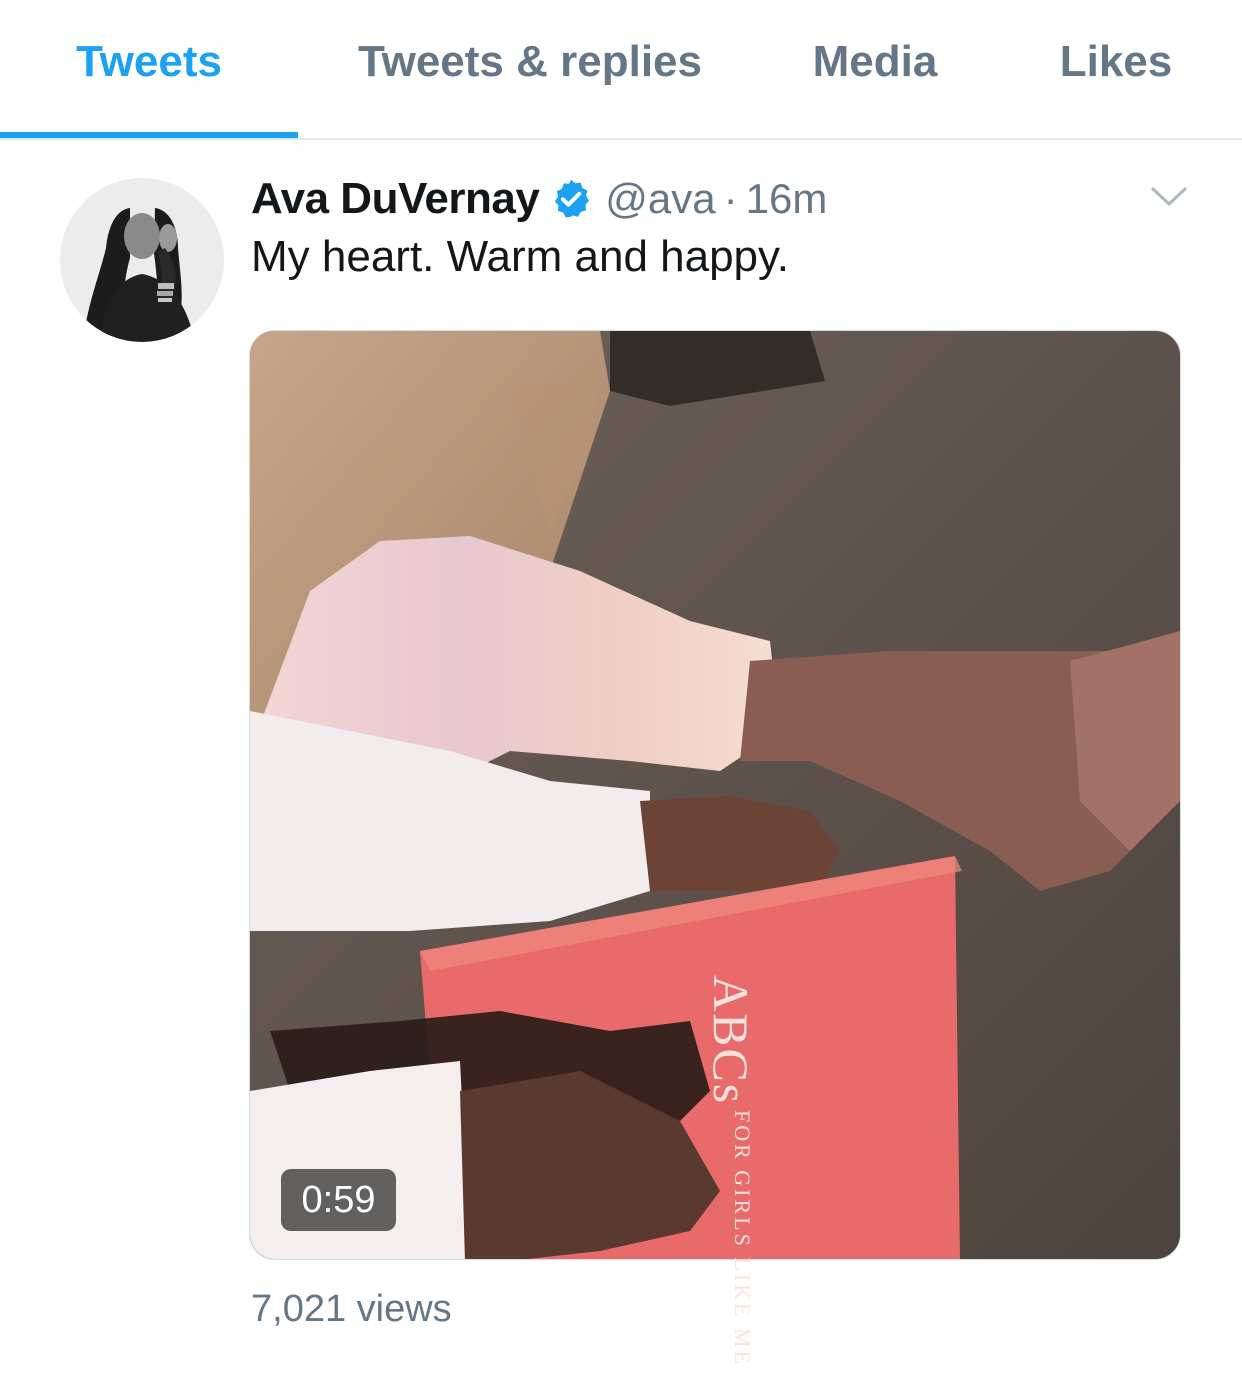 The width and height of the screenshot is (1242, 1379). I want to click on tweet-text: My heart. Warm and happy., so click(520, 256).